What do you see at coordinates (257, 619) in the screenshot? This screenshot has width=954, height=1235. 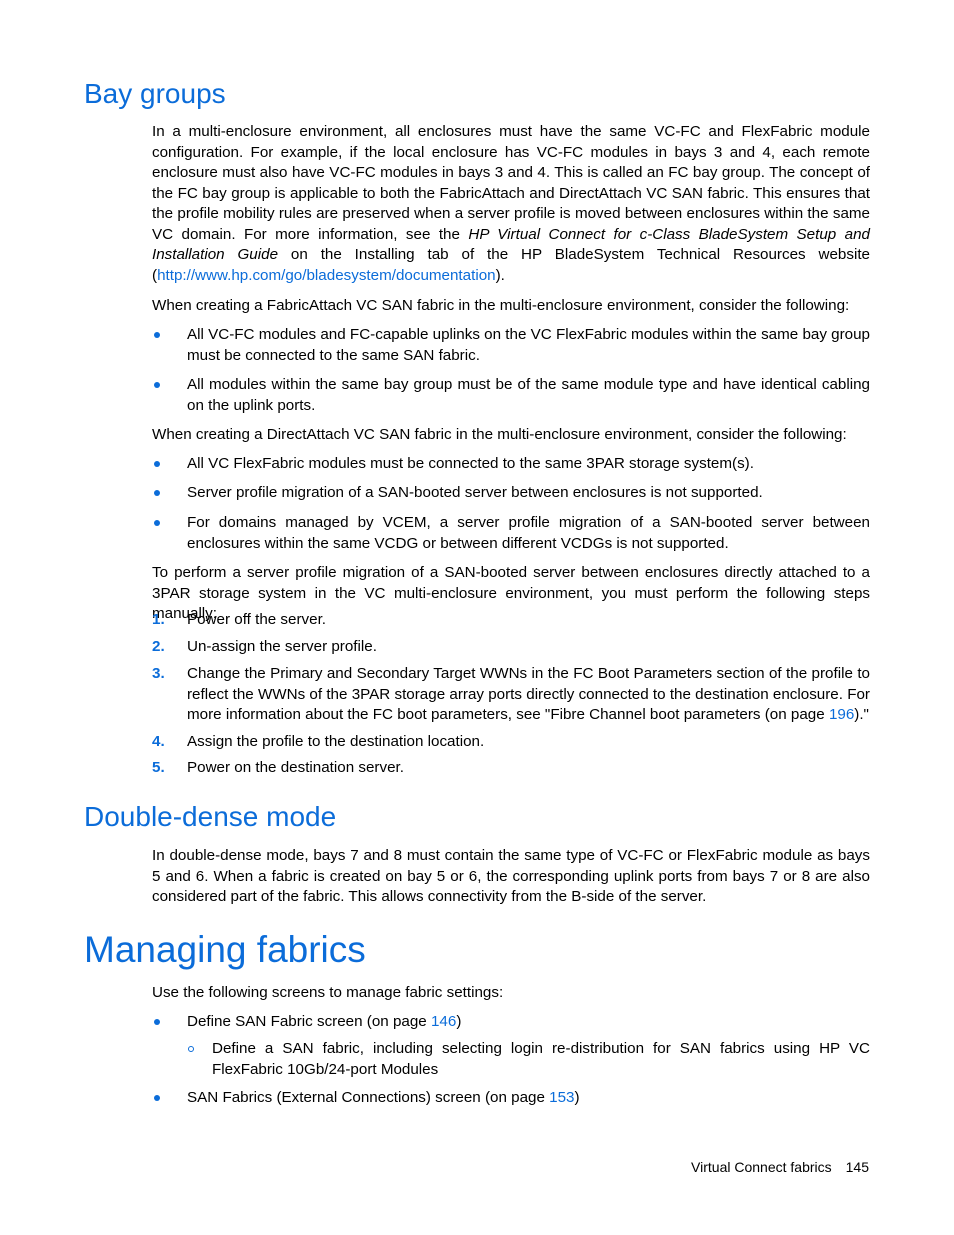 I see `step-text: Power off the server.` at bounding box center [257, 619].